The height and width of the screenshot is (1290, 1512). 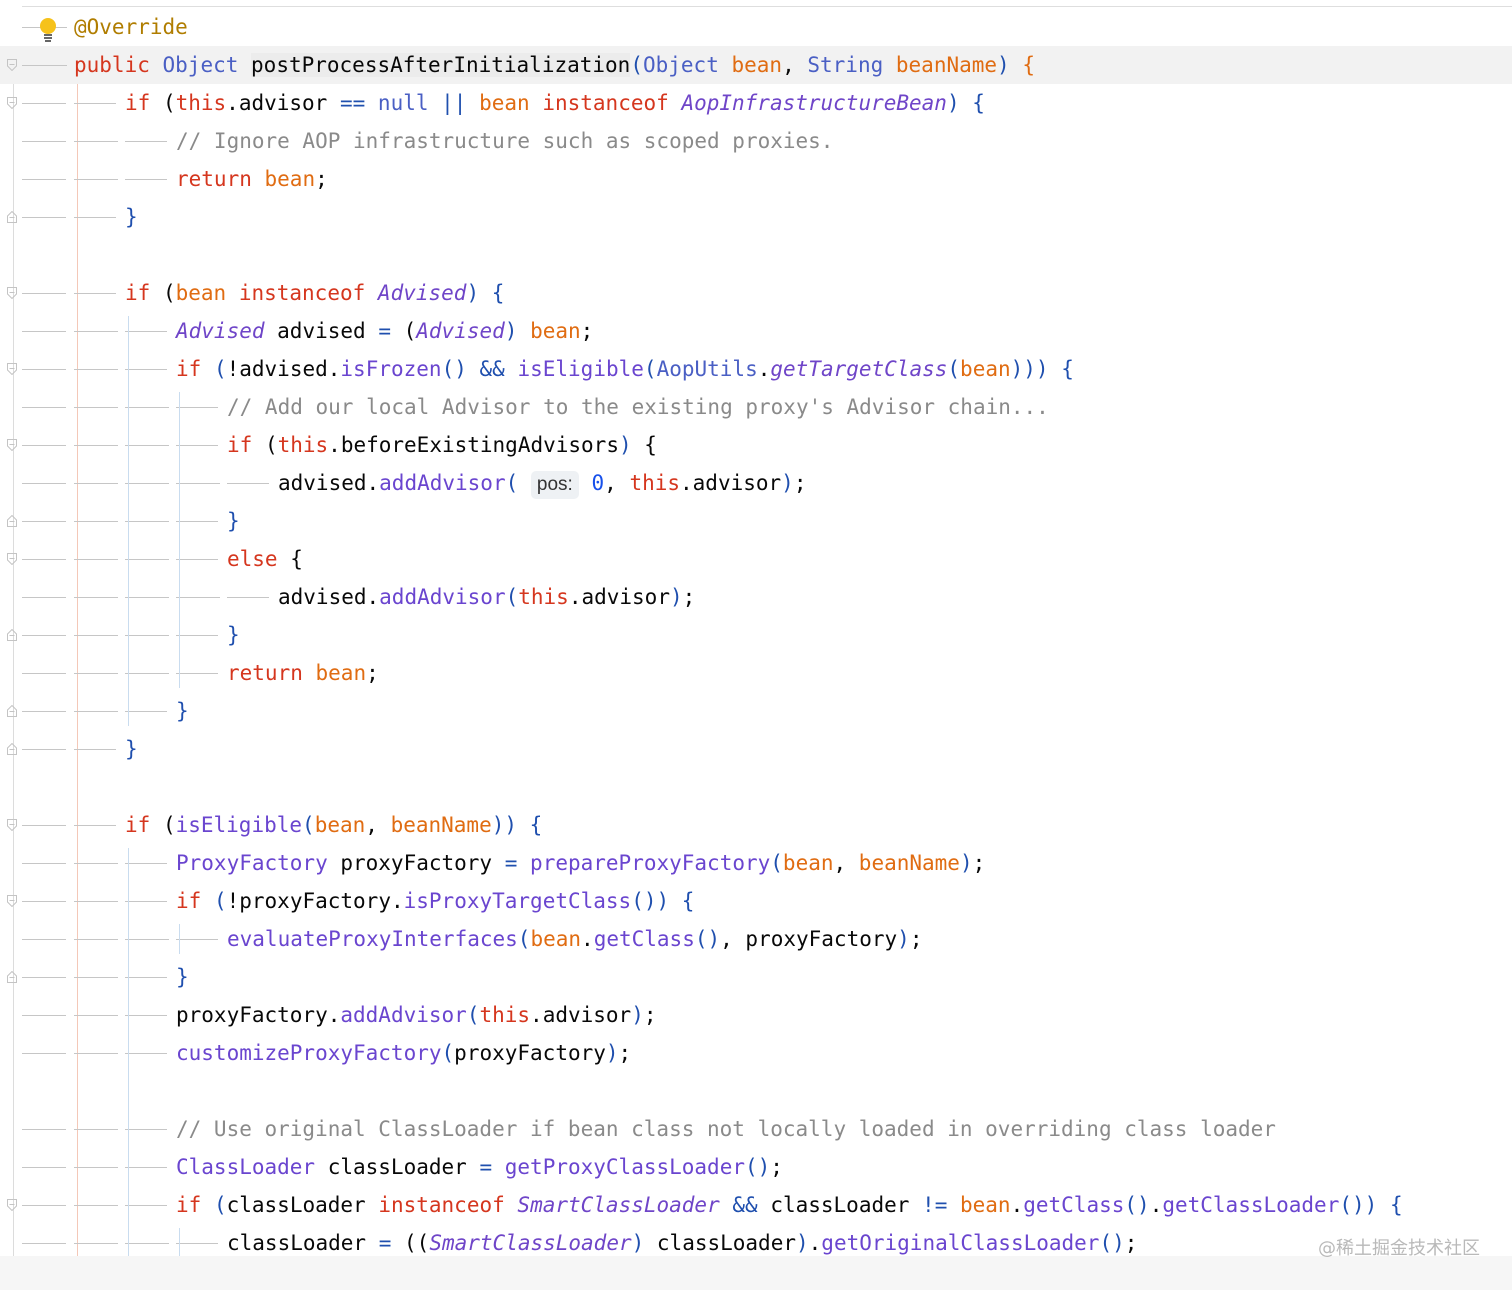 I want to click on code-token: AopInfrastructureBean, so click(x=814, y=103).